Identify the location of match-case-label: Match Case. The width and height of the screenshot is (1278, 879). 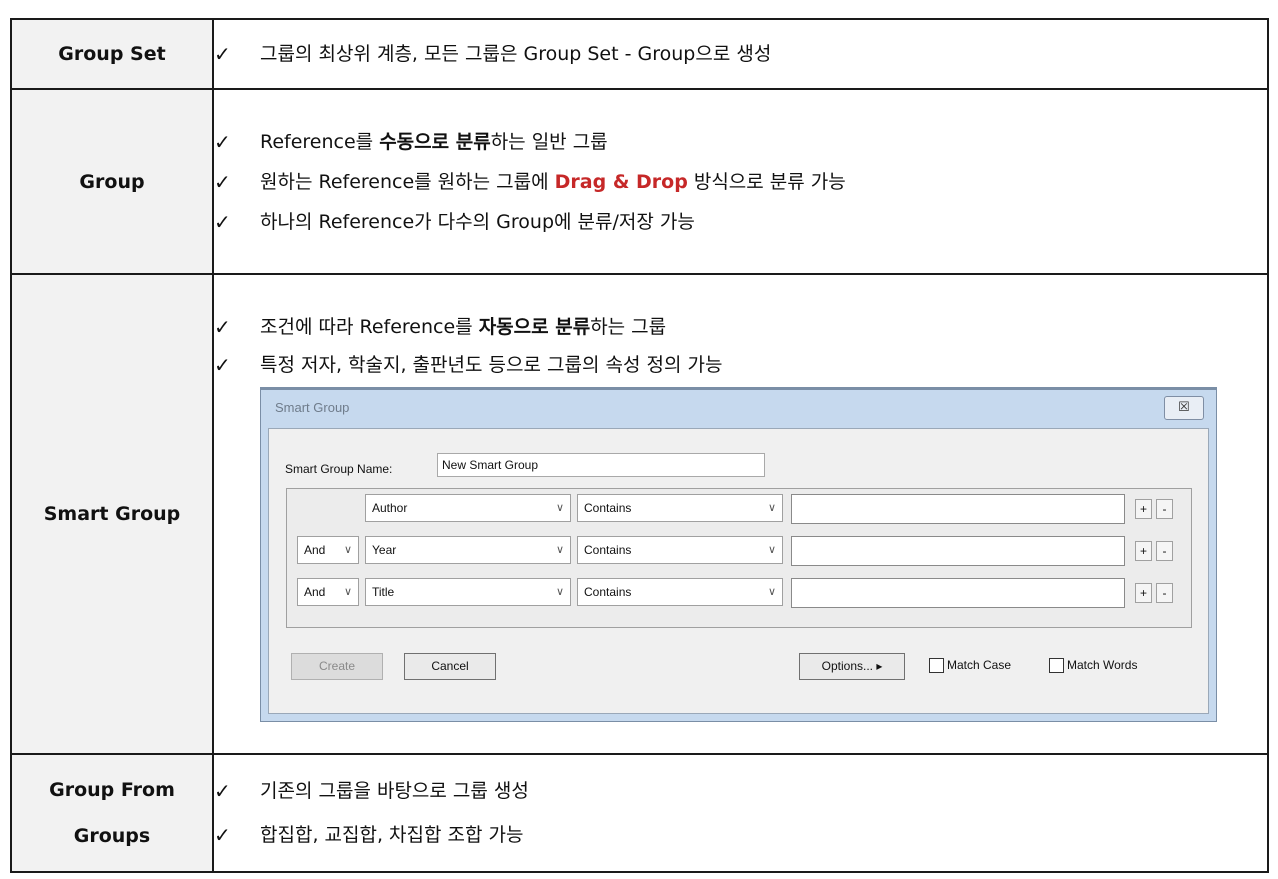
(979, 665).